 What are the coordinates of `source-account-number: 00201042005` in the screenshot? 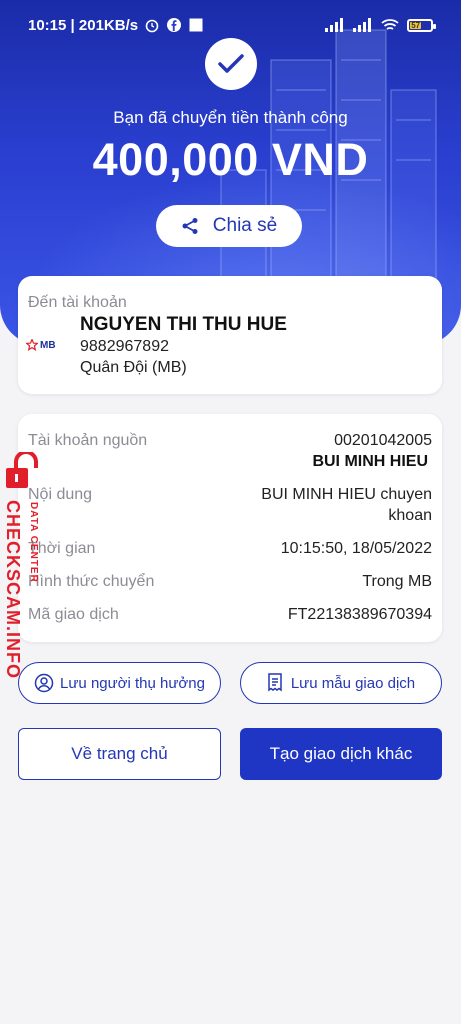 It's located at (383, 440).